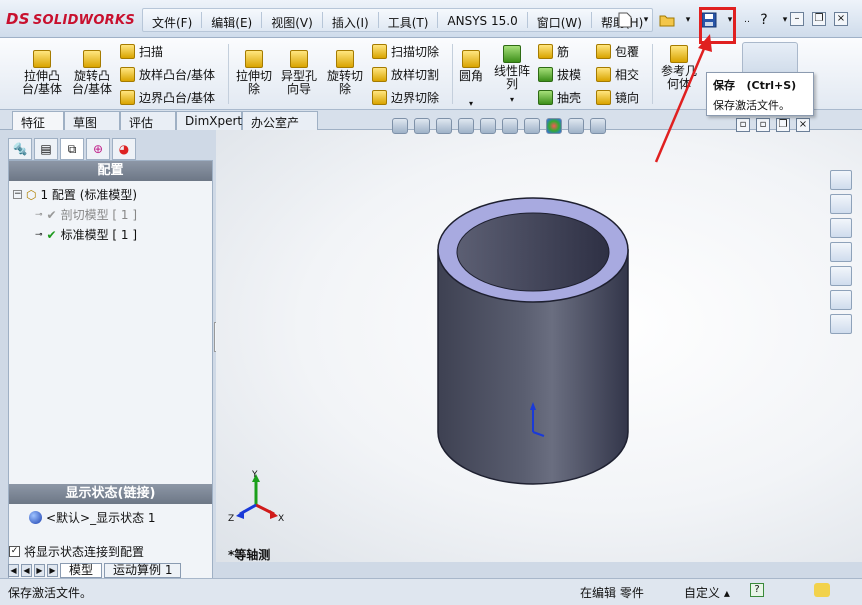 Image resolution: width=862 pixels, height=605 pixels. Describe the element at coordinates (763, 125) in the screenshot. I see `viewport-tile-icon: ▫` at that location.